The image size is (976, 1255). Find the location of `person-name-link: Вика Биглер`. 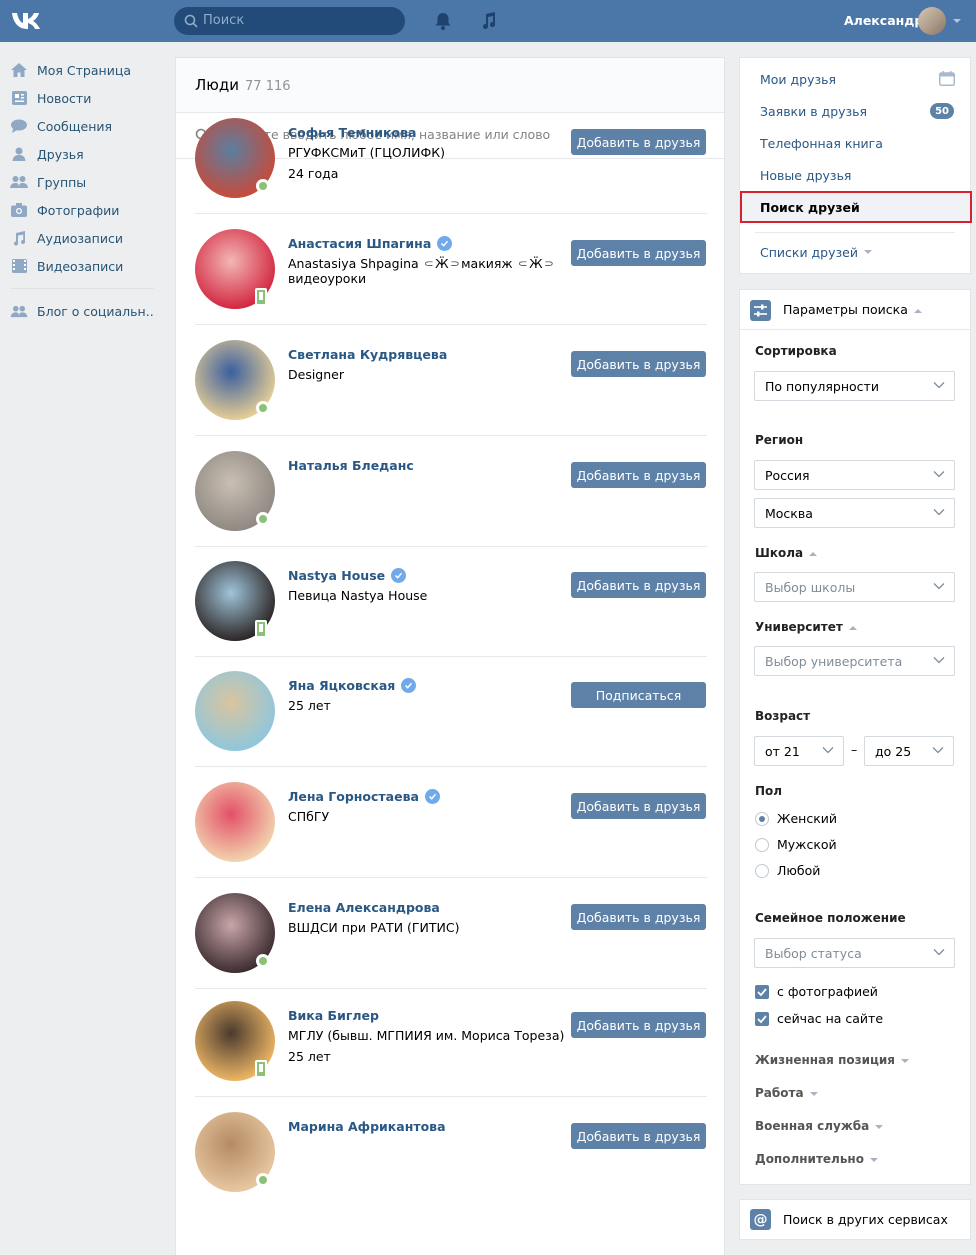

person-name-link: Вика Биглер is located at coordinates (333, 1015).